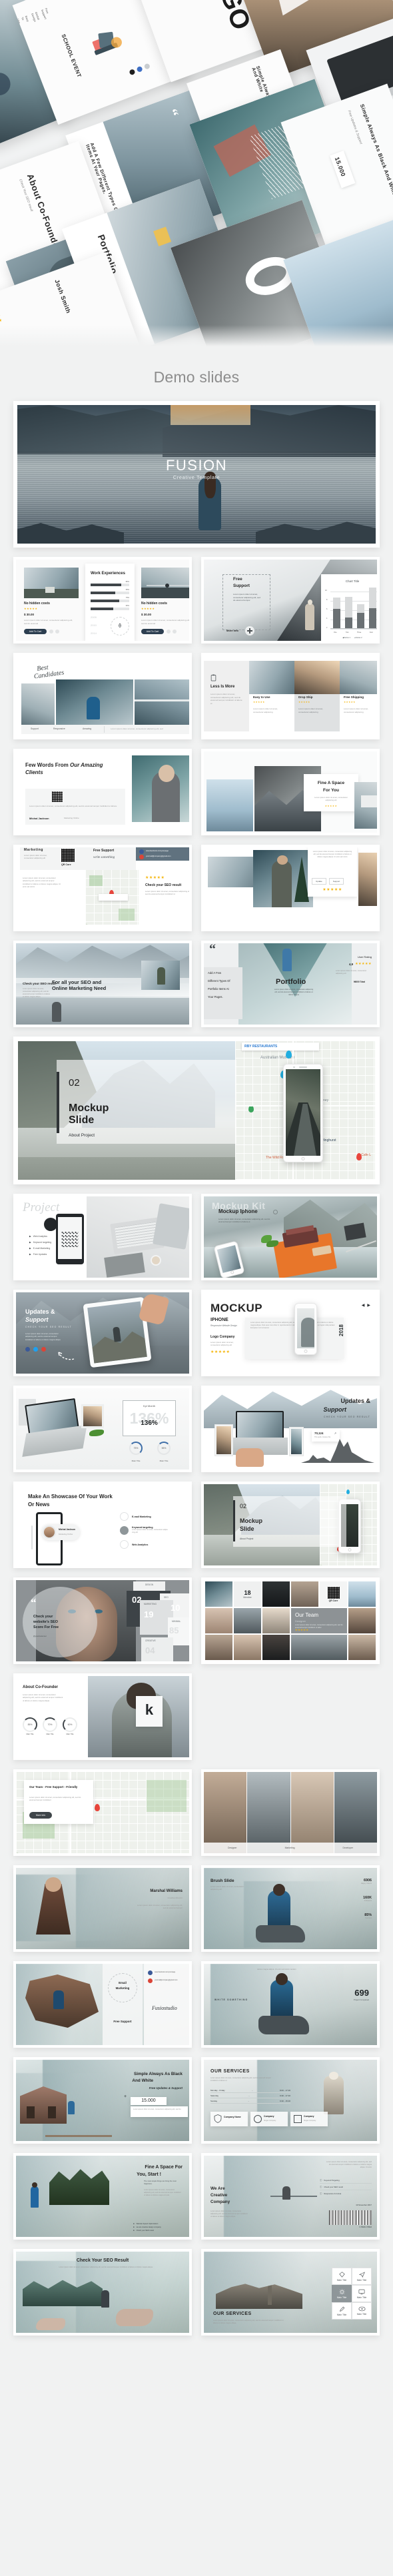 This screenshot has width=393, height=2576. What do you see at coordinates (35, 1350) in the screenshot?
I see `twitter-icon` at bounding box center [35, 1350].